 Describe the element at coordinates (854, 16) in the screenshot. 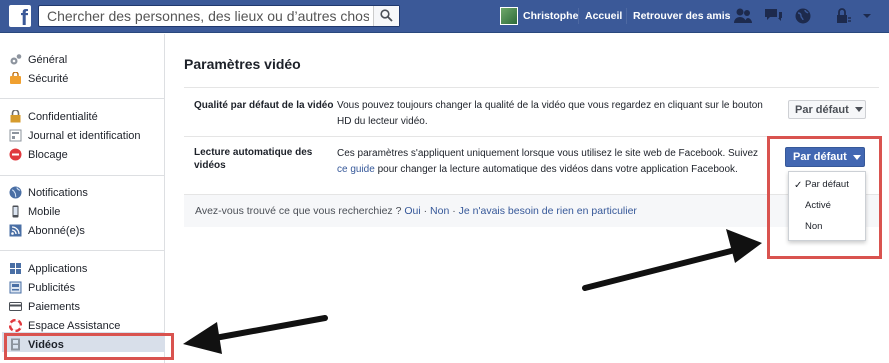

I see `account-icons` at that location.